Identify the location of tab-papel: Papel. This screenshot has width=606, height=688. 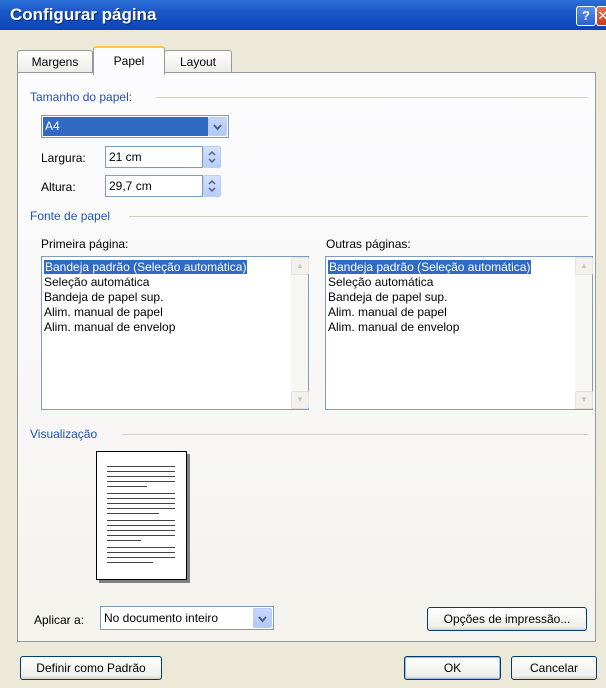
(129, 60).